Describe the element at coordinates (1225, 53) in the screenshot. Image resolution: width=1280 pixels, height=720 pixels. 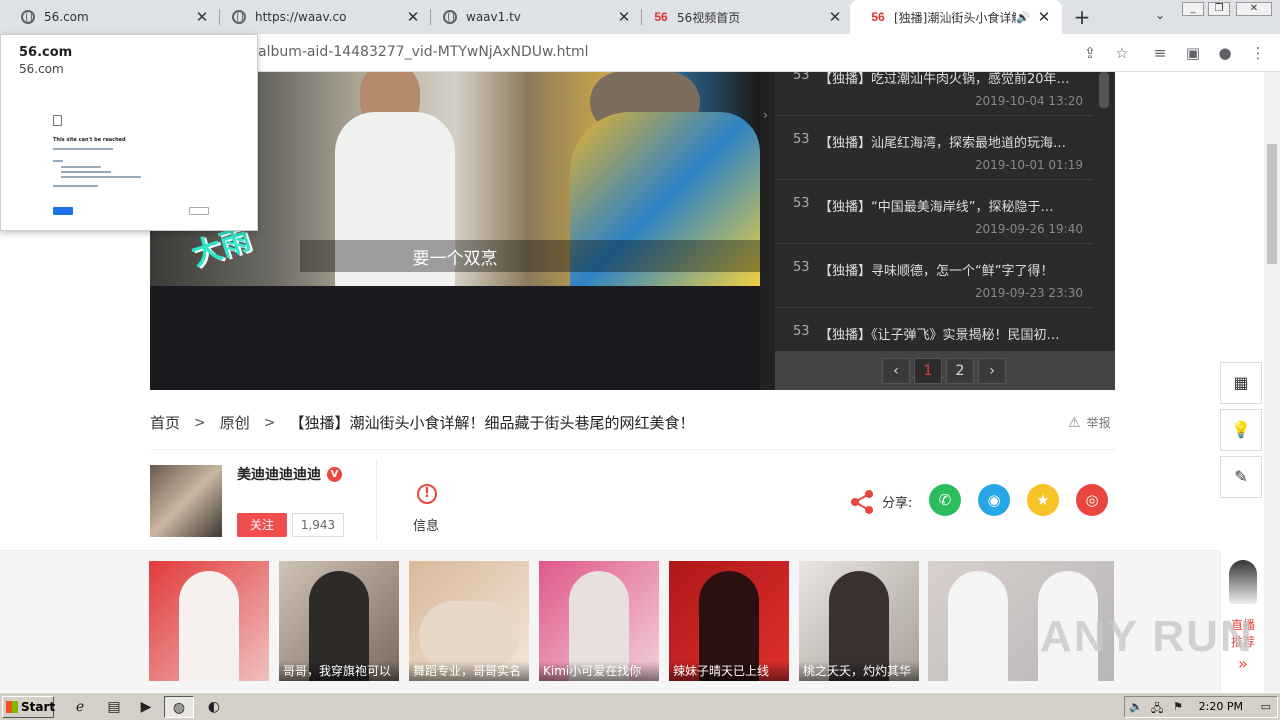
I see `profile-icon: ●` at that location.